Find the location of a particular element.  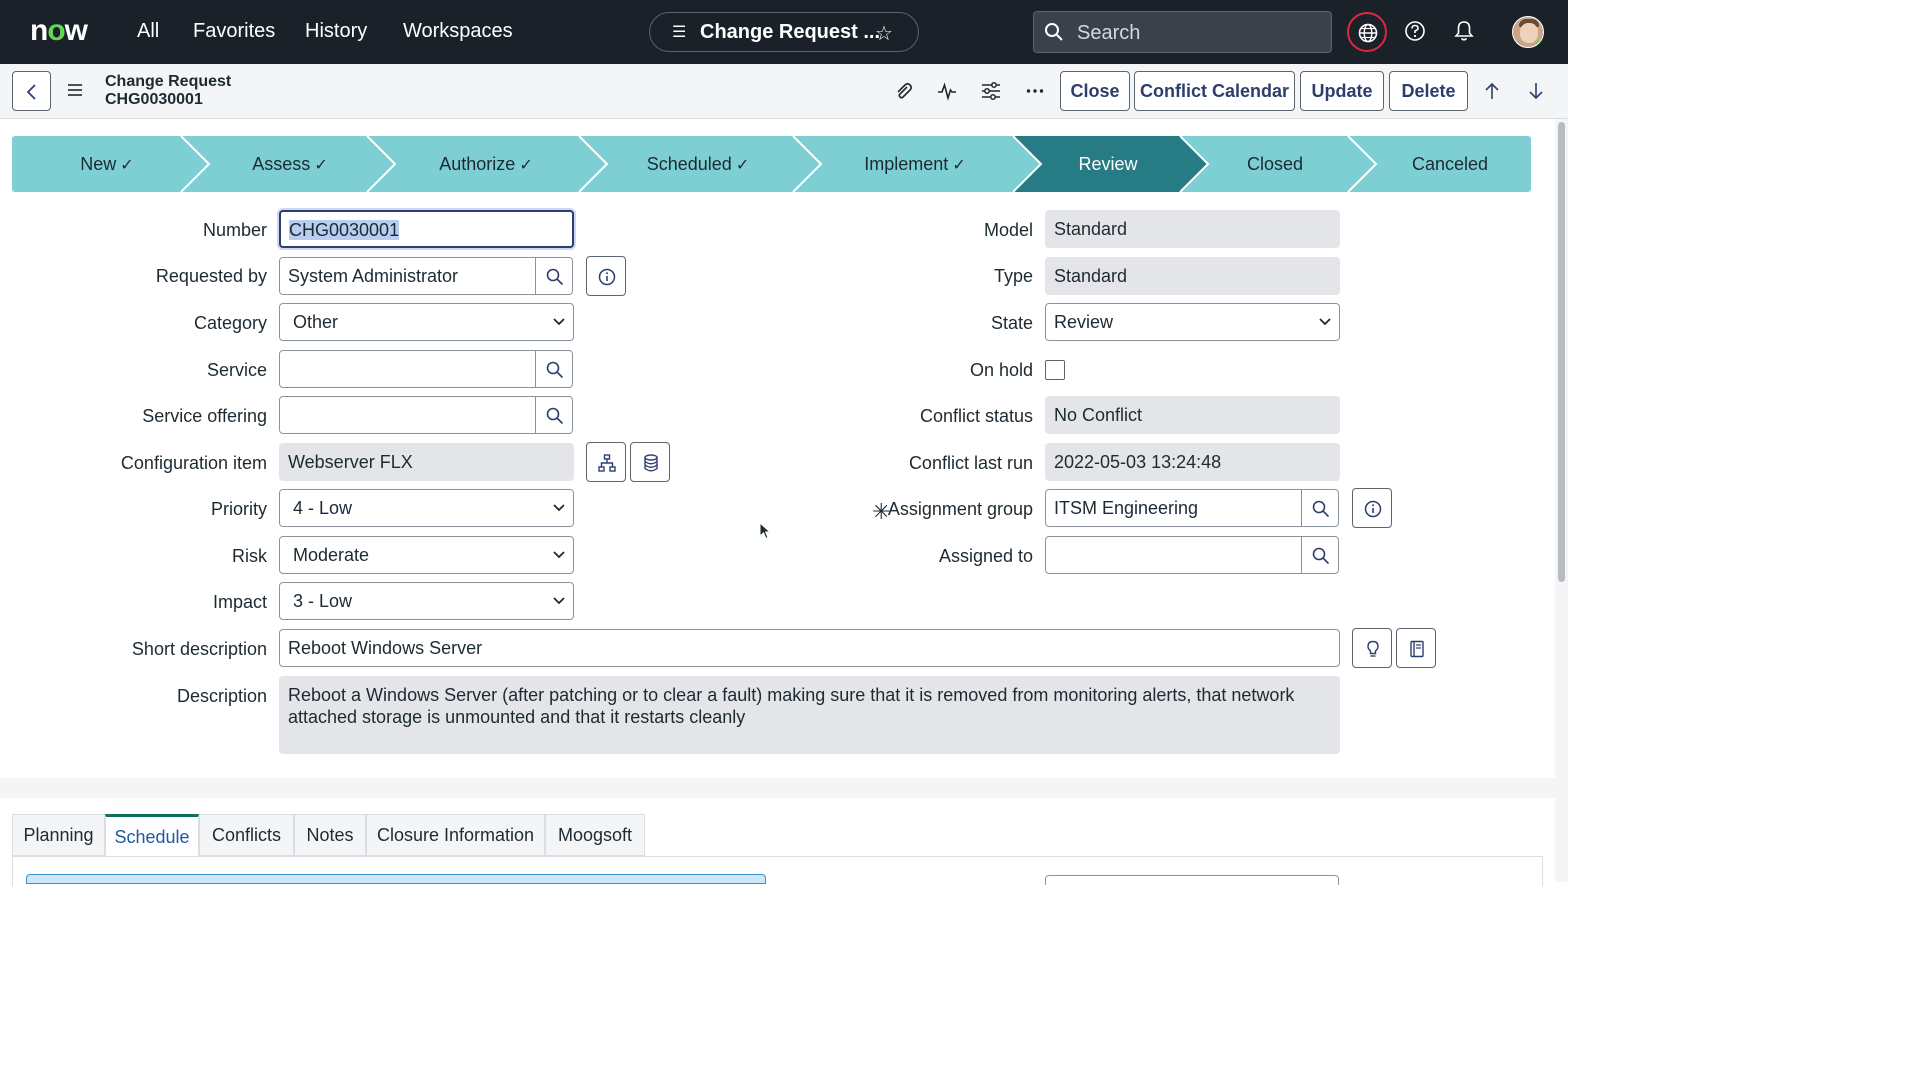

service-offering-lookup-button is located at coordinates (554, 415).